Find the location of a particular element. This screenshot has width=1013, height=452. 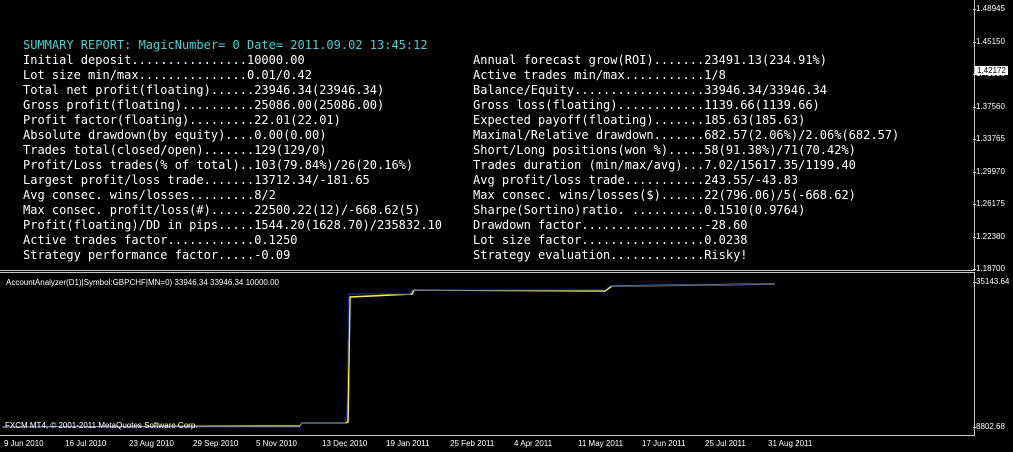

price-tick-label: 1.45150 is located at coordinates (989, 41).